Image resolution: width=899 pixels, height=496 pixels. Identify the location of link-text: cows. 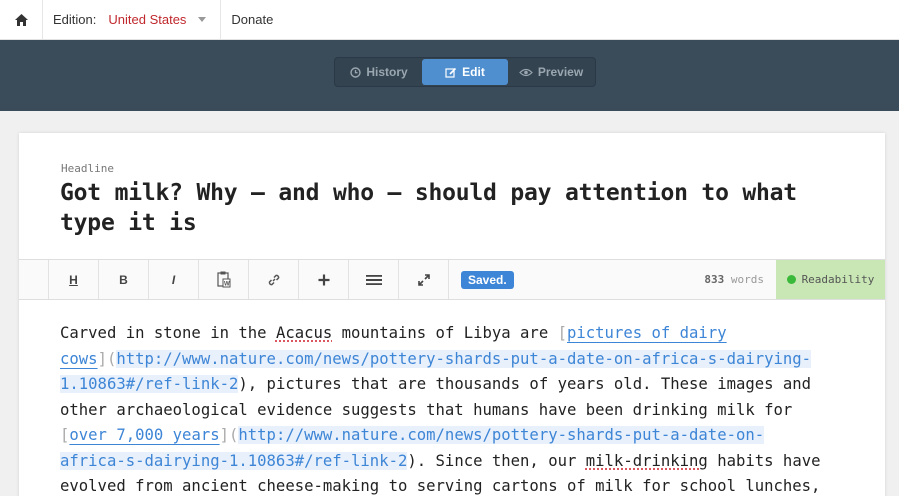
(79, 359).